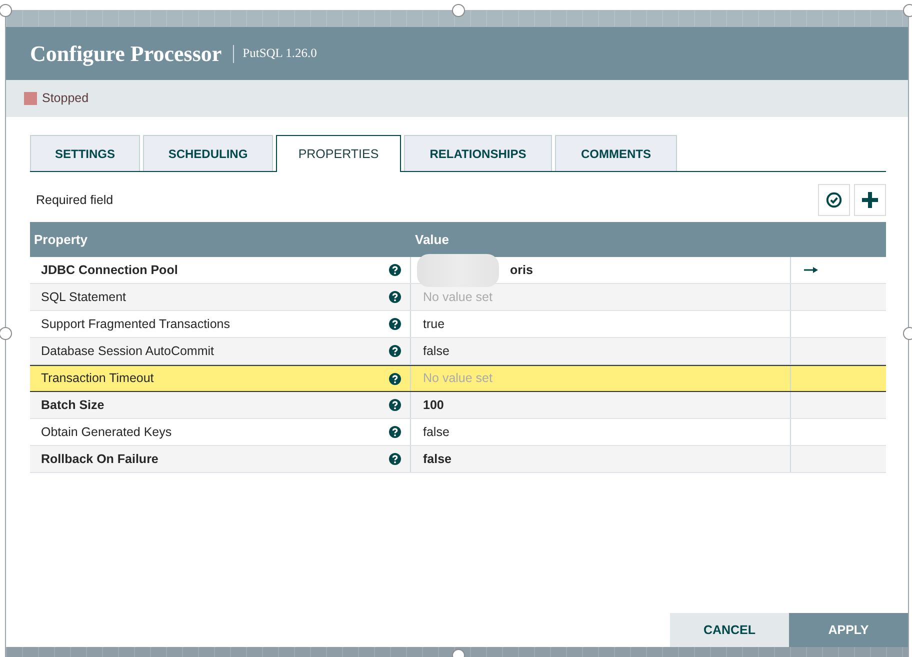 This screenshot has height=657, width=912. Describe the element at coordinates (208, 153) in the screenshot. I see `tab: SCHEDULING` at that location.